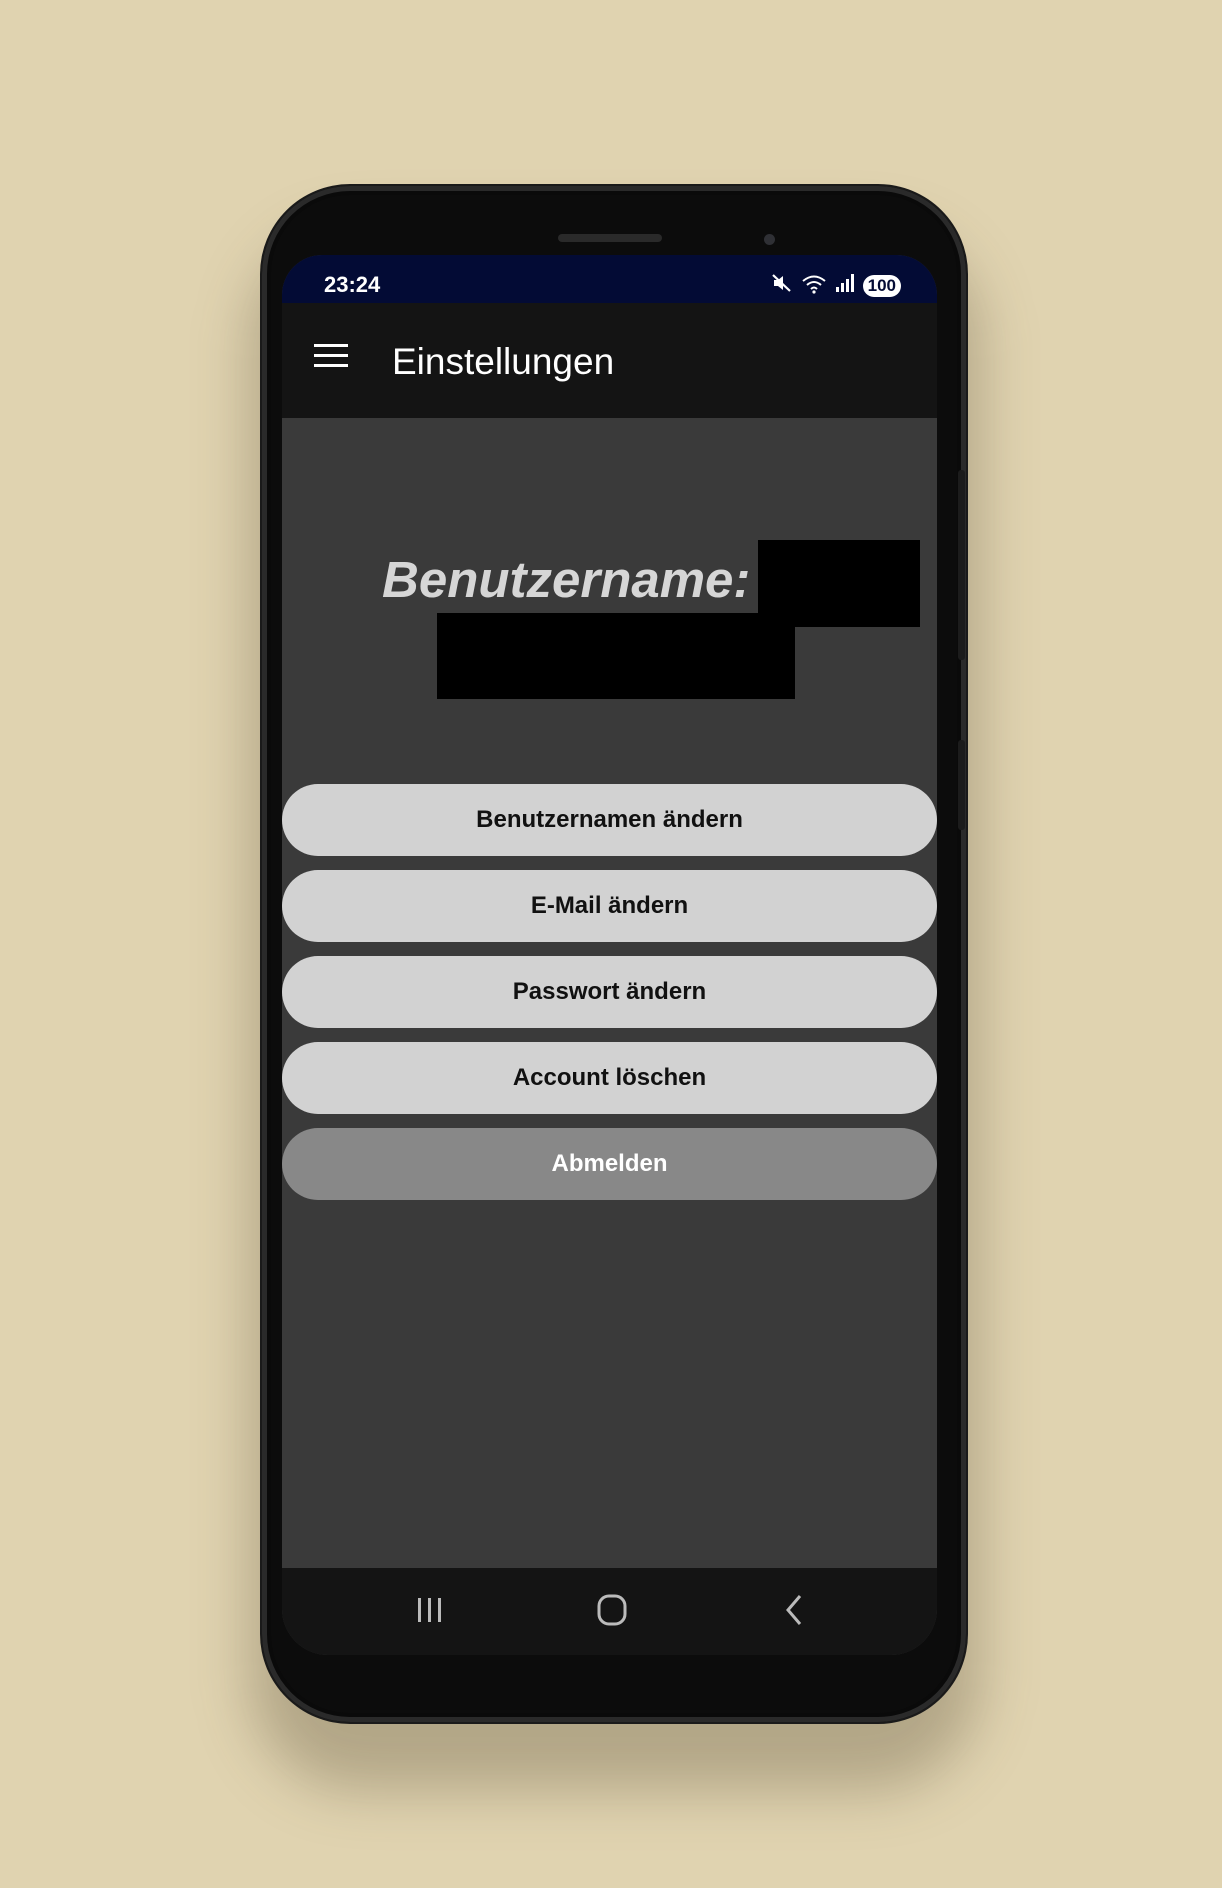 Image resolution: width=1222 pixels, height=1888 pixels. I want to click on status-time: 23:24, so click(352, 284).